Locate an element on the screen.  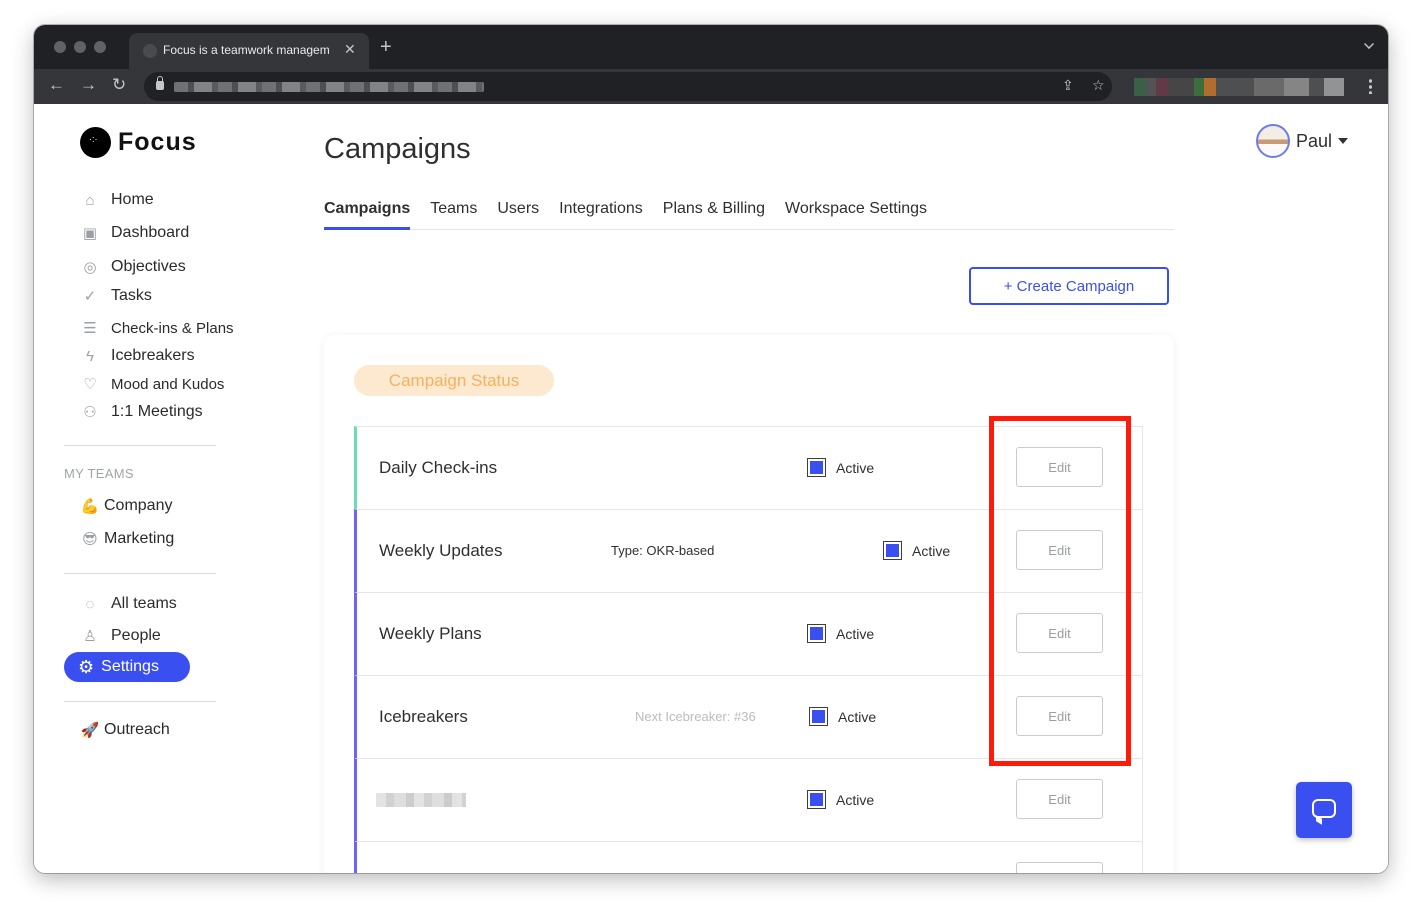
sidebar-item-people: ♙ People is located at coordinates (119, 636).